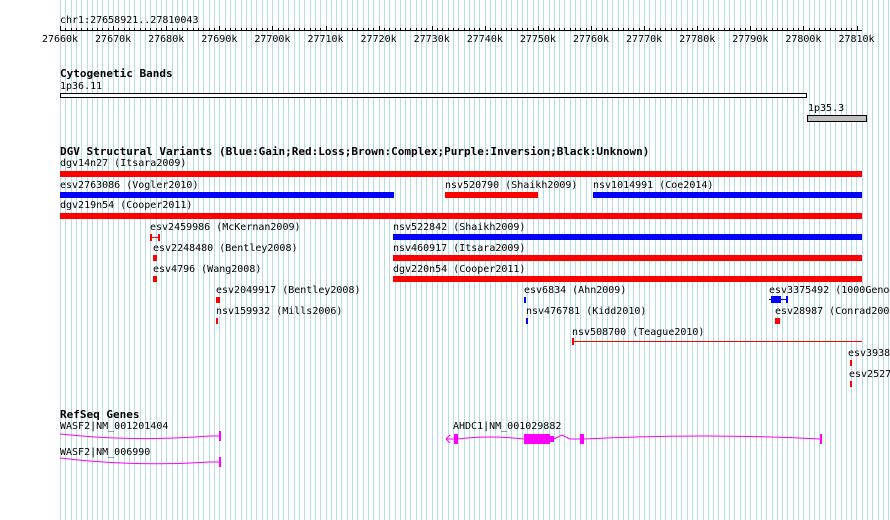 This screenshot has height=520, width=890. Describe the element at coordinates (511, 185) in the screenshot. I see `dgv-feature-label: nsv520790 (Shaikh2009)` at that location.